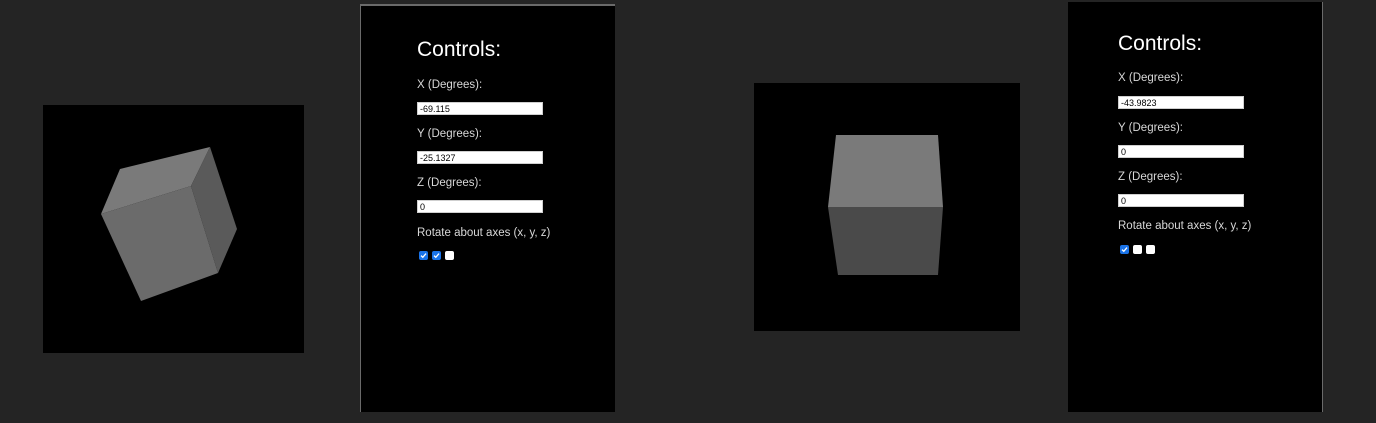  What do you see at coordinates (885, 171) in the screenshot?
I see `cube-top-face` at bounding box center [885, 171].